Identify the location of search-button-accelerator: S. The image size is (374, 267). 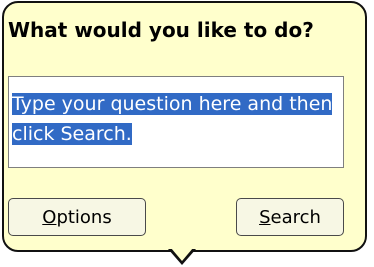
(265, 217).